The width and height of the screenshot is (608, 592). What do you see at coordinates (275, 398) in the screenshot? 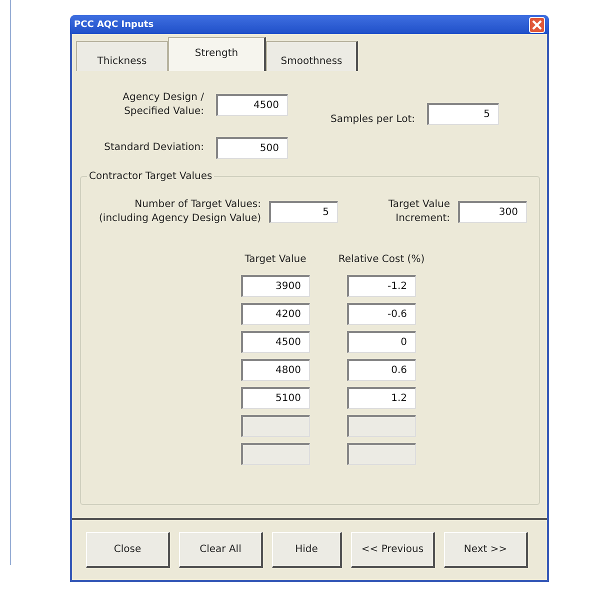
I see `input-field: 5100` at bounding box center [275, 398].